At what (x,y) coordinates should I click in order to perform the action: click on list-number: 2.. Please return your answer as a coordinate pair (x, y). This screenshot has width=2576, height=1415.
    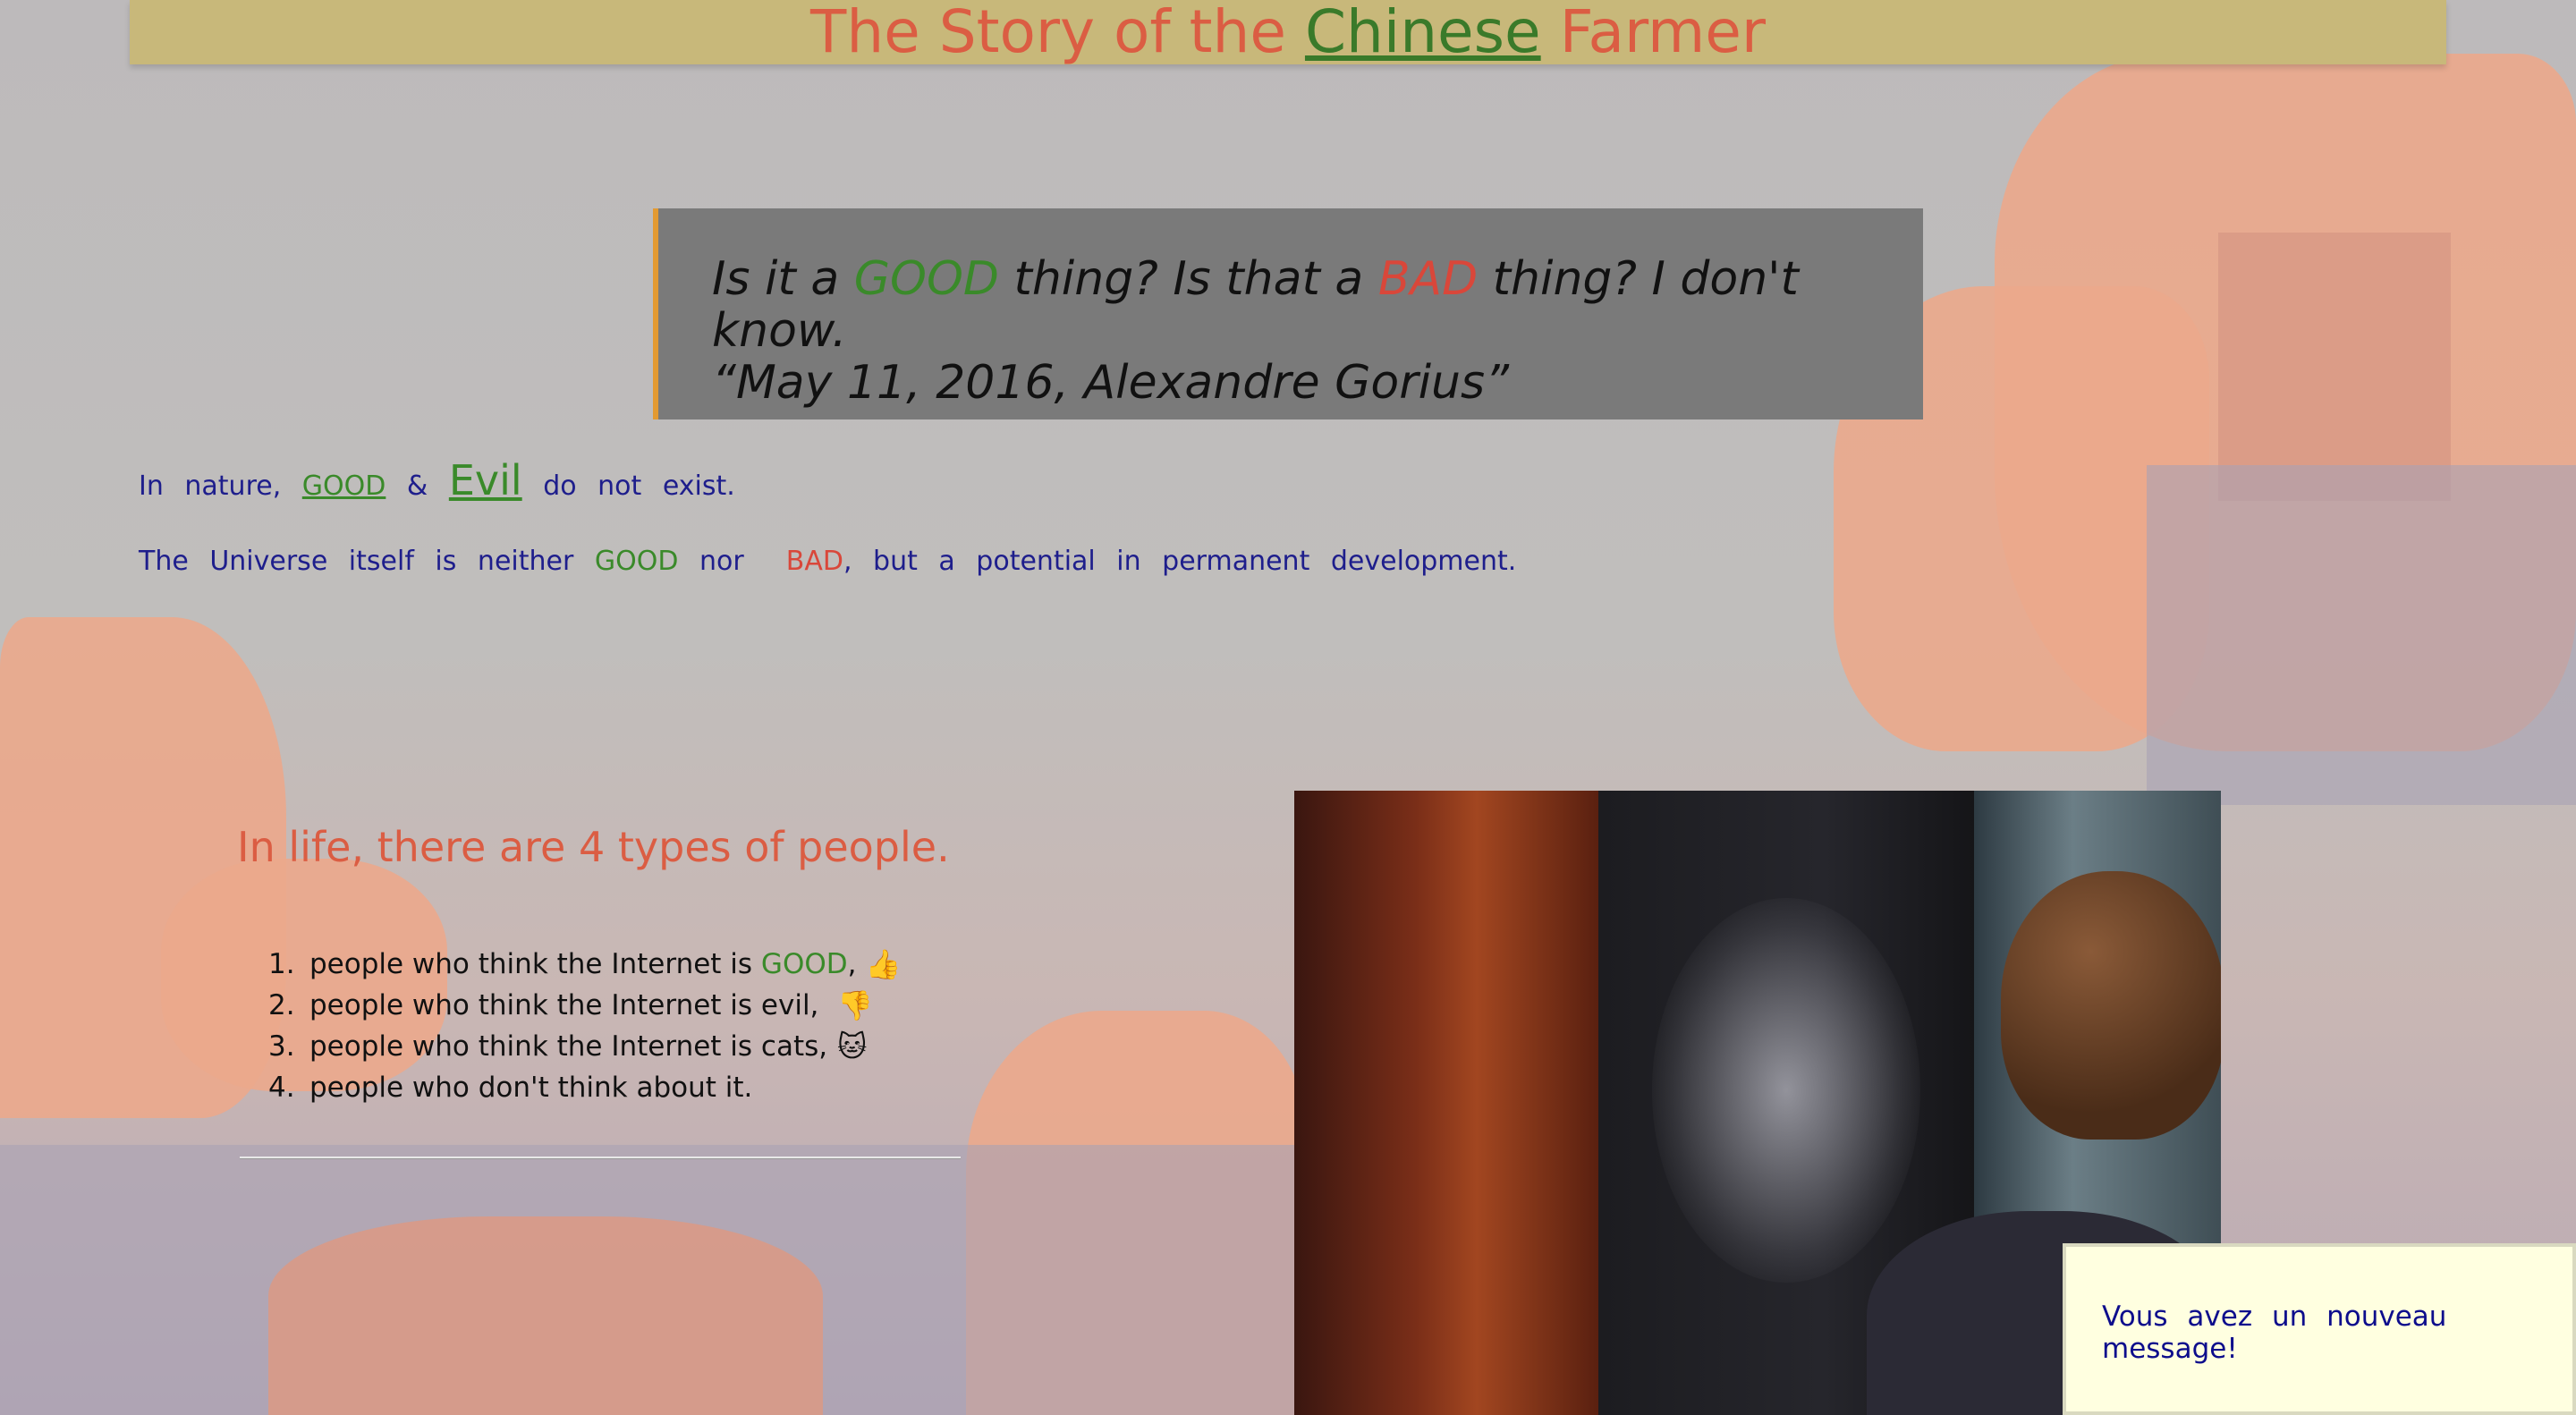
    Looking at the image, I should click on (281, 1005).